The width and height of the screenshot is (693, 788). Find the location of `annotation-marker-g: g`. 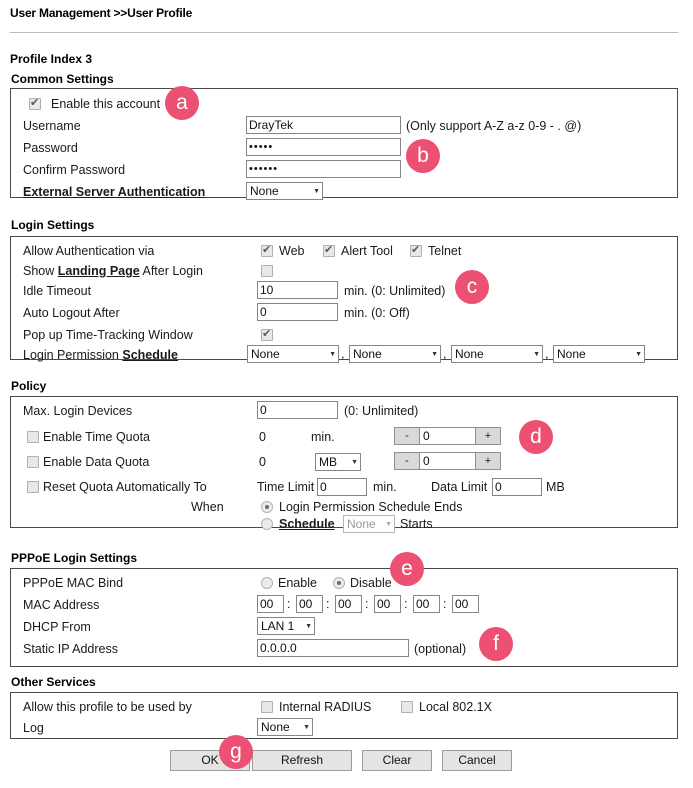

annotation-marker-g: g is located at coordinates (236, 752).